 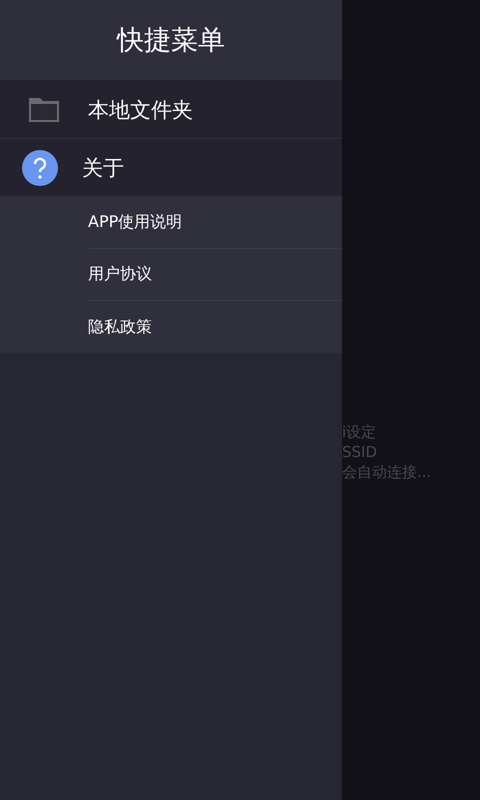 I want to click on menu-item: 本地文件夹, so click(x=171, y=110).